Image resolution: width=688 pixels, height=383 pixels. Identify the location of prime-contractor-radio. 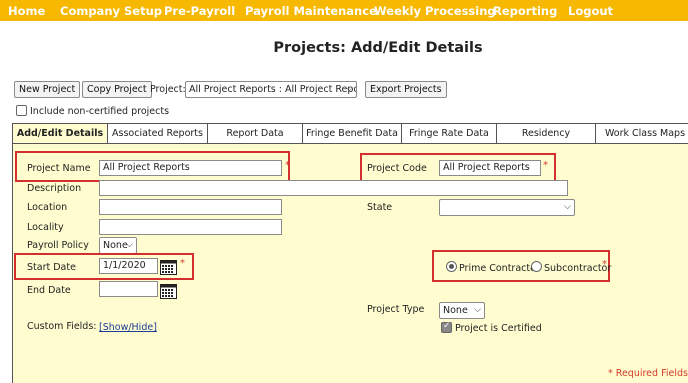
(451, 266).